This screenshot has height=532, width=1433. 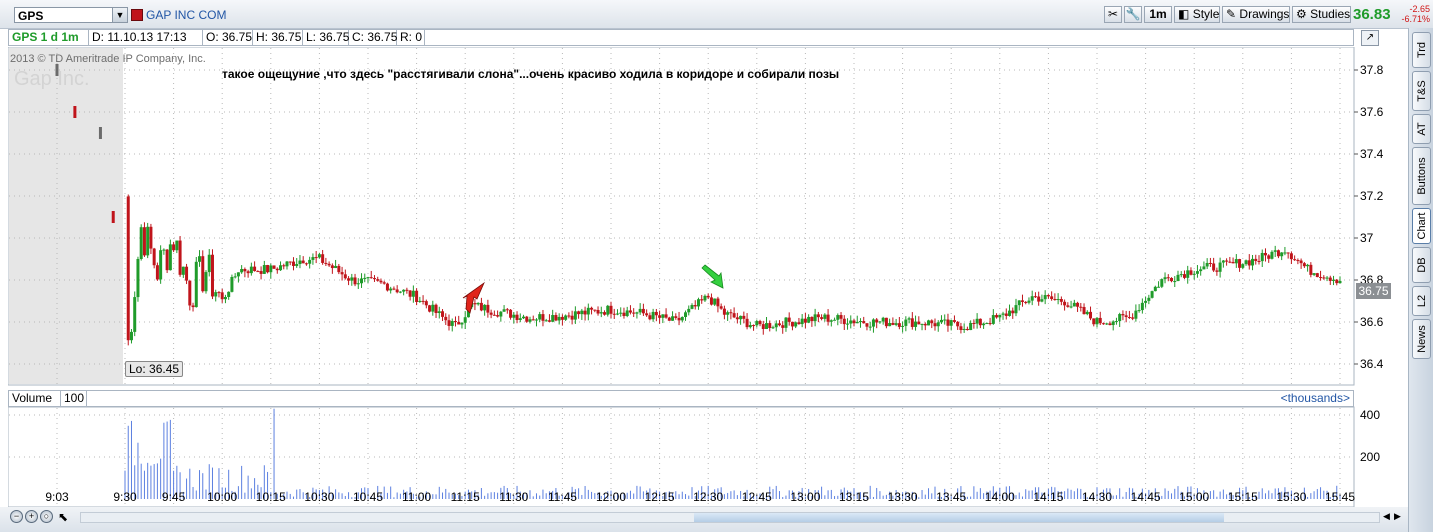 I want to click on side-tab-trd: Trd, so click(x=1421, y=50).